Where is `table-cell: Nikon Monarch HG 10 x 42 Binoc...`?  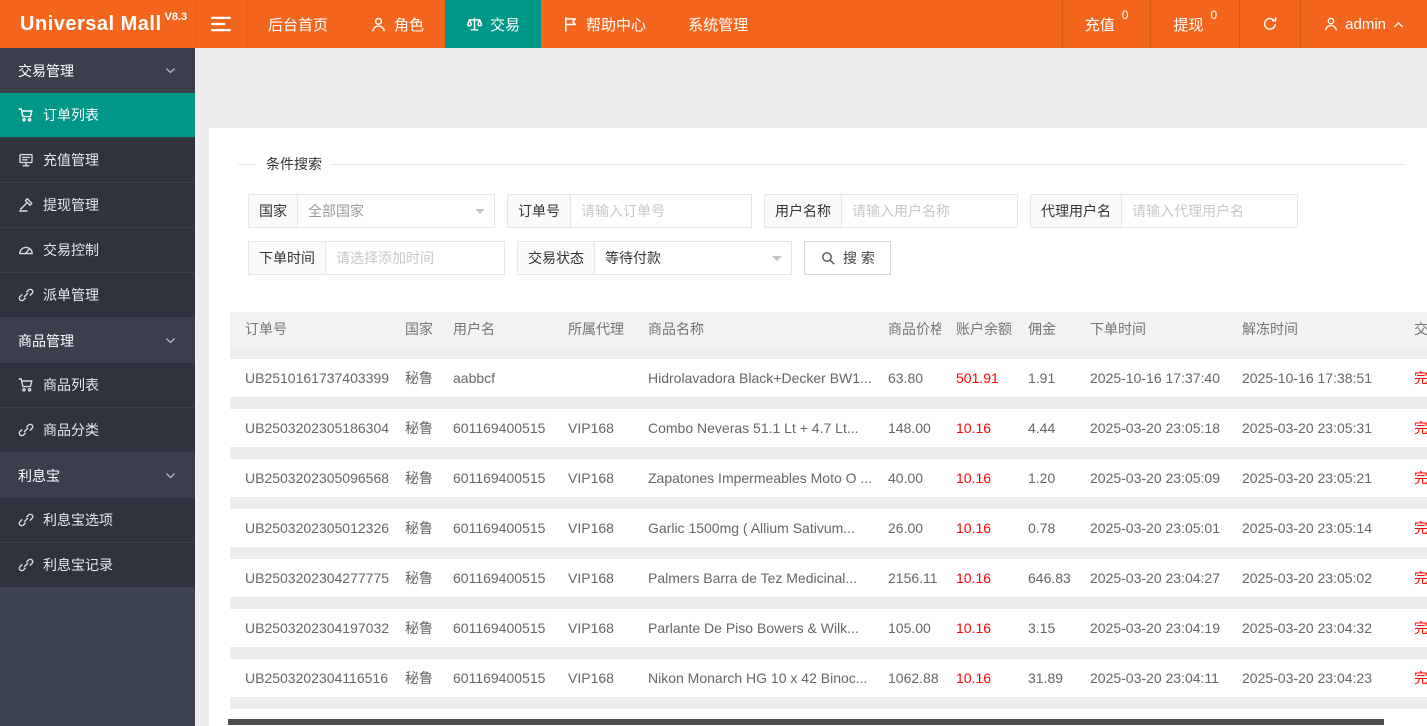
table-cell: Nikon Monarch HG 10 x 42 Binoc... is located at coordinates (758, 678).